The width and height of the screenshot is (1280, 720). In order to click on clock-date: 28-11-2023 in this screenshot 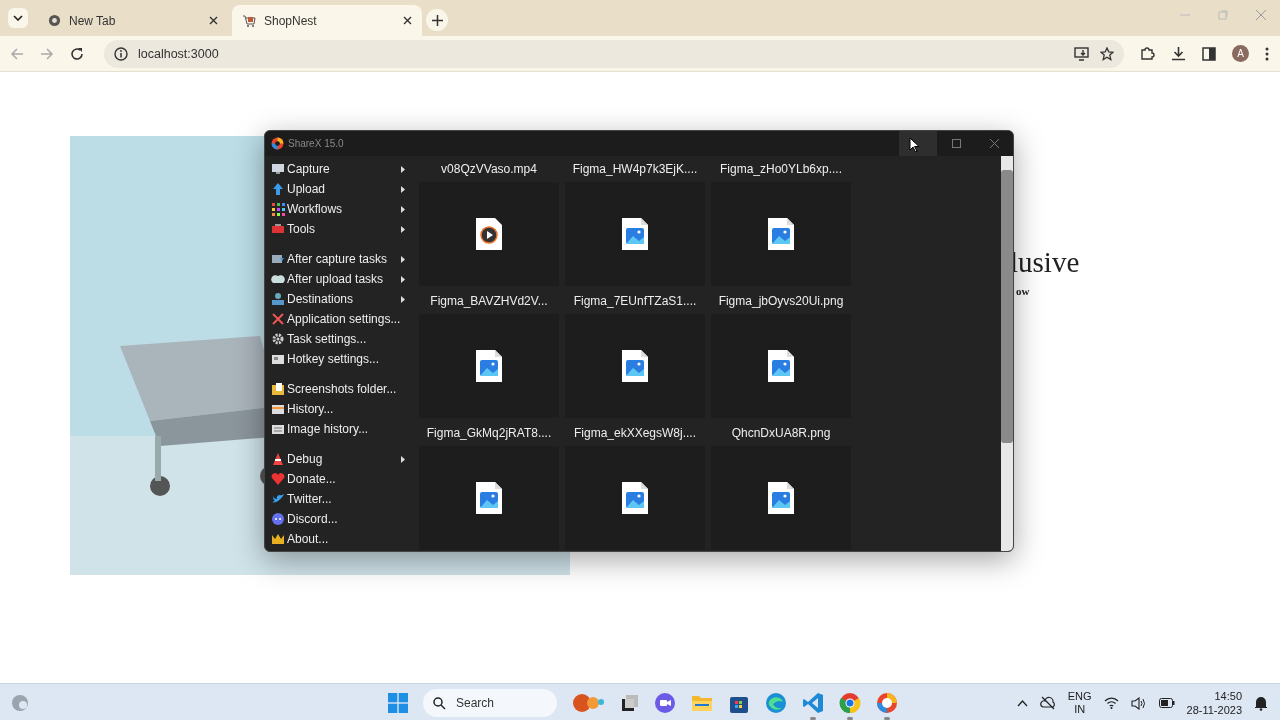, I will do `click(1214, 710)`.